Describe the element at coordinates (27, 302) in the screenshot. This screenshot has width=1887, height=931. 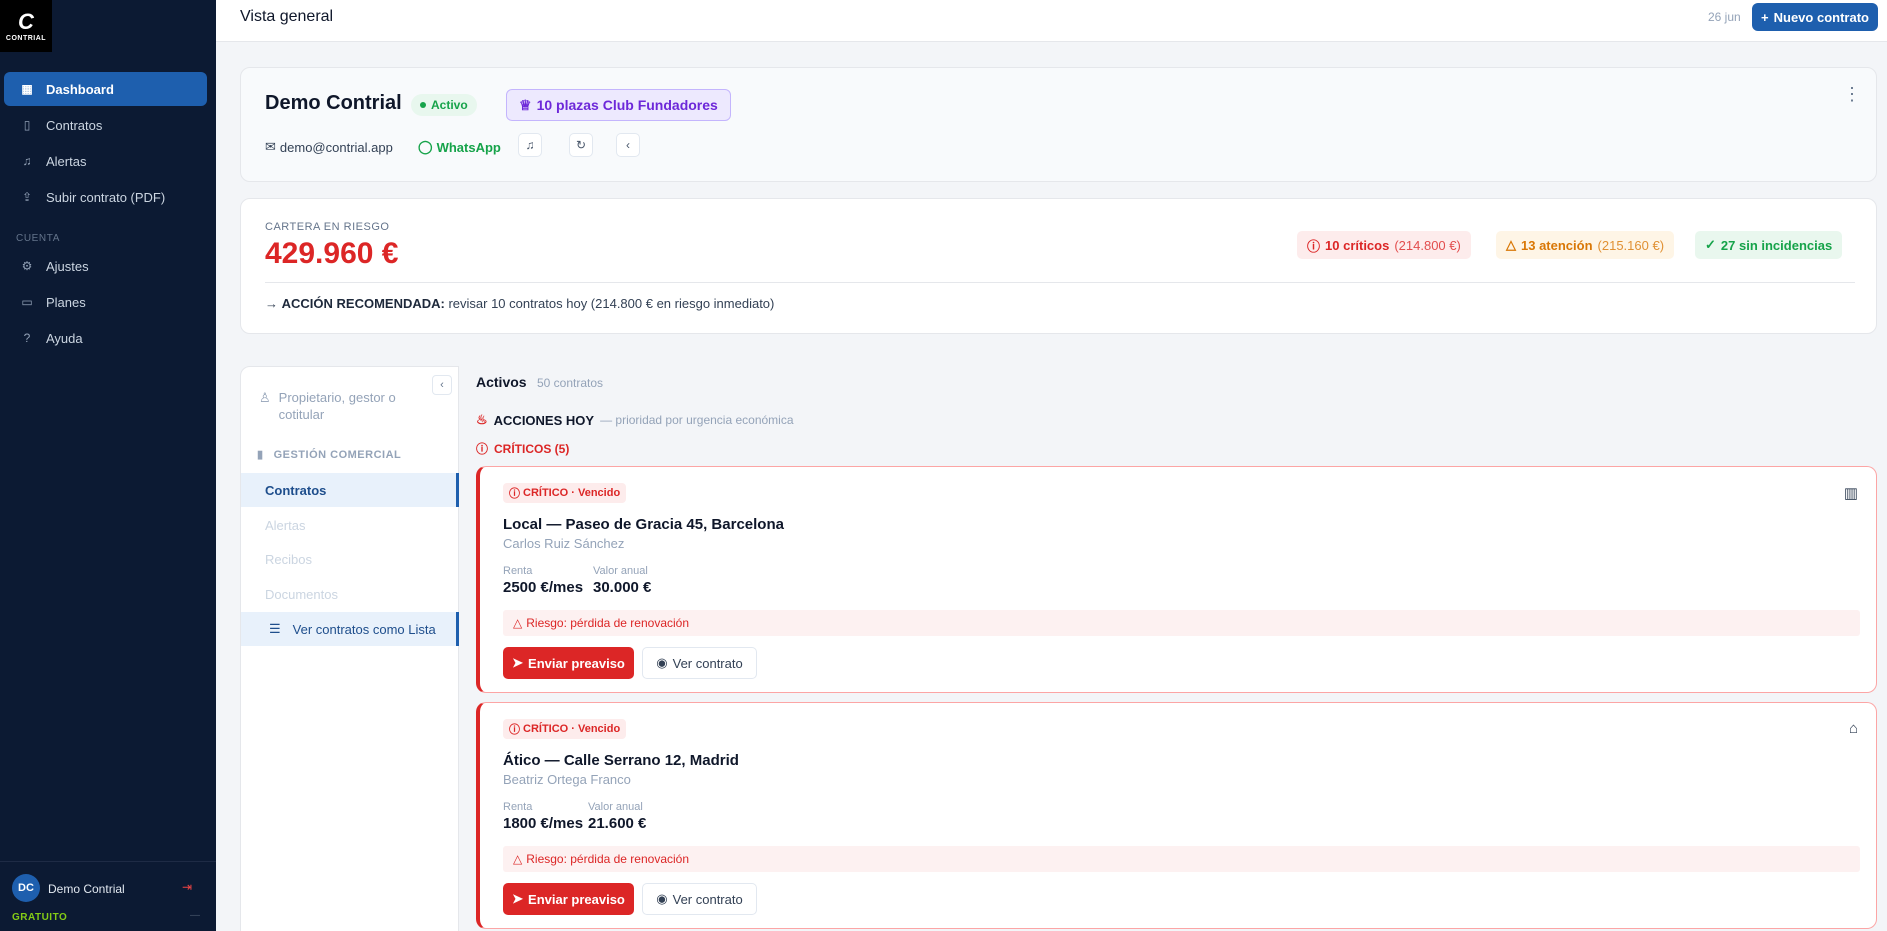
I see `card-icon: ▭` at that location.